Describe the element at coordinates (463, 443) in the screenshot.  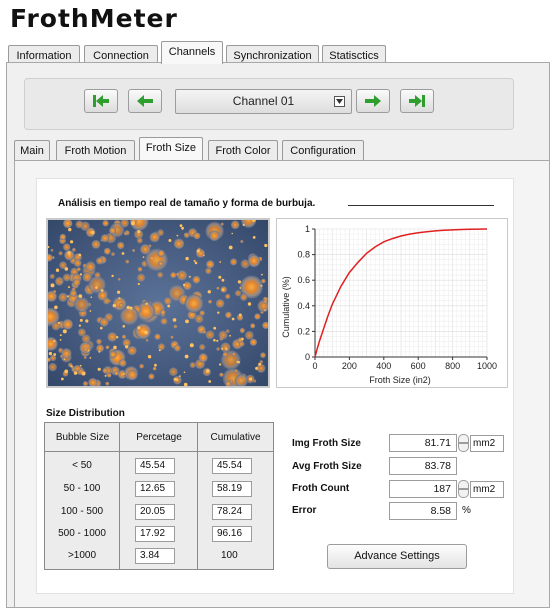
I see `img-froth-size-stepper` at that location.